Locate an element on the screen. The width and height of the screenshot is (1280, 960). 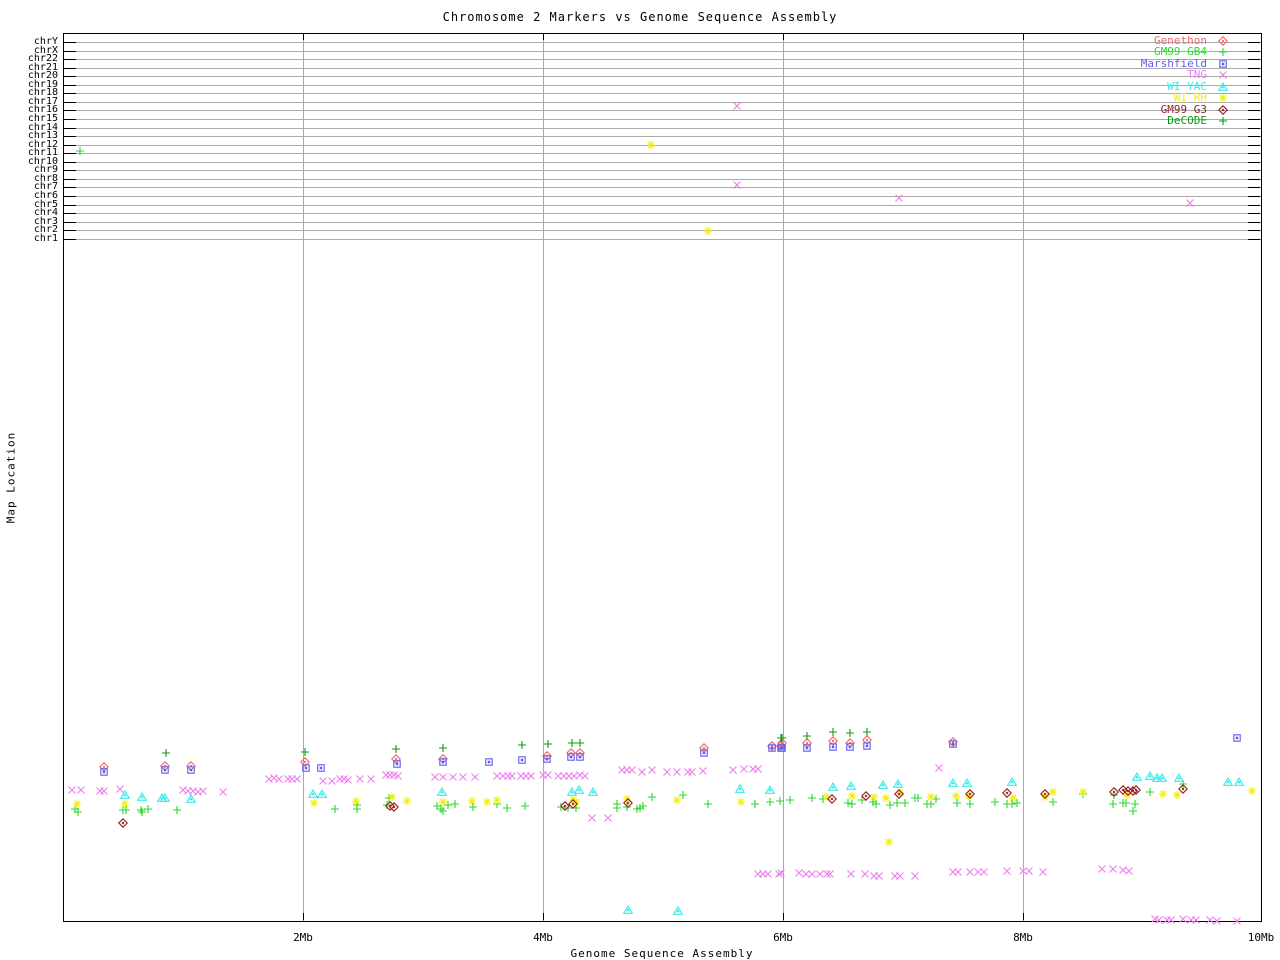
series-gm99-g3 is located at coordinates (653, 806).